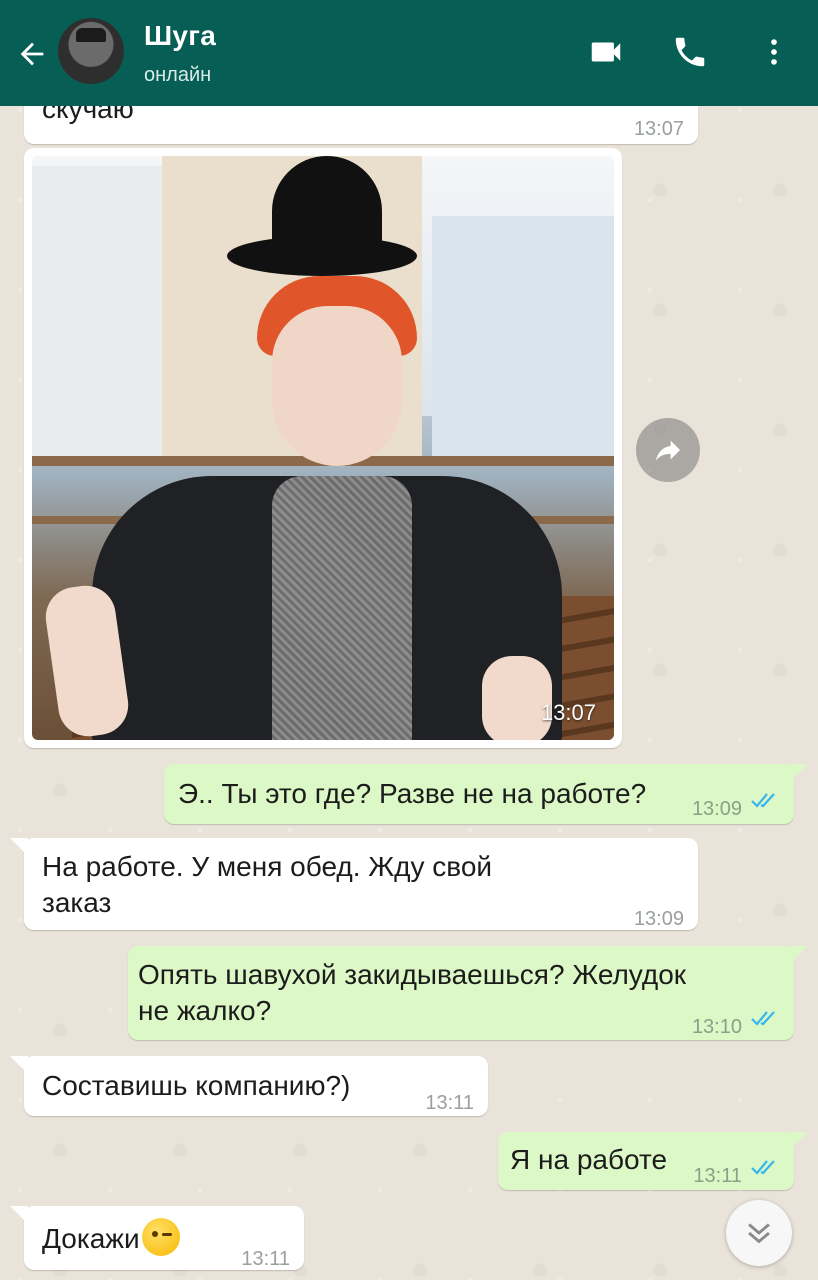  Describe the element at coordinates (91, 51) in the screenshot. I see `avatar` at that location.